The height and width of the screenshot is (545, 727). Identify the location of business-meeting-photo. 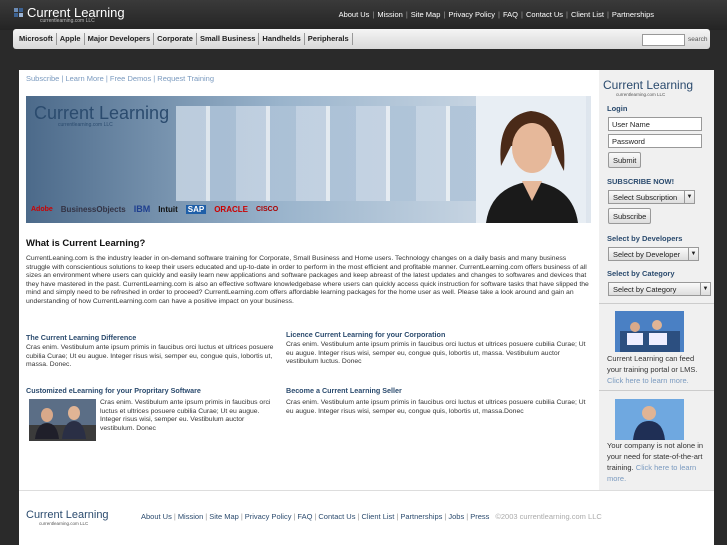
(62, 420).